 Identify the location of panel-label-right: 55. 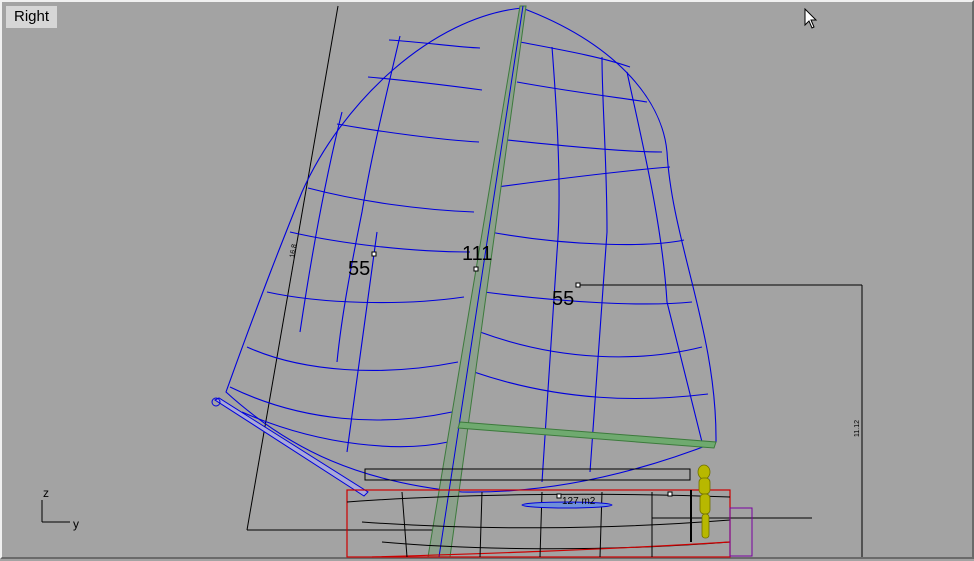
(563, 299).